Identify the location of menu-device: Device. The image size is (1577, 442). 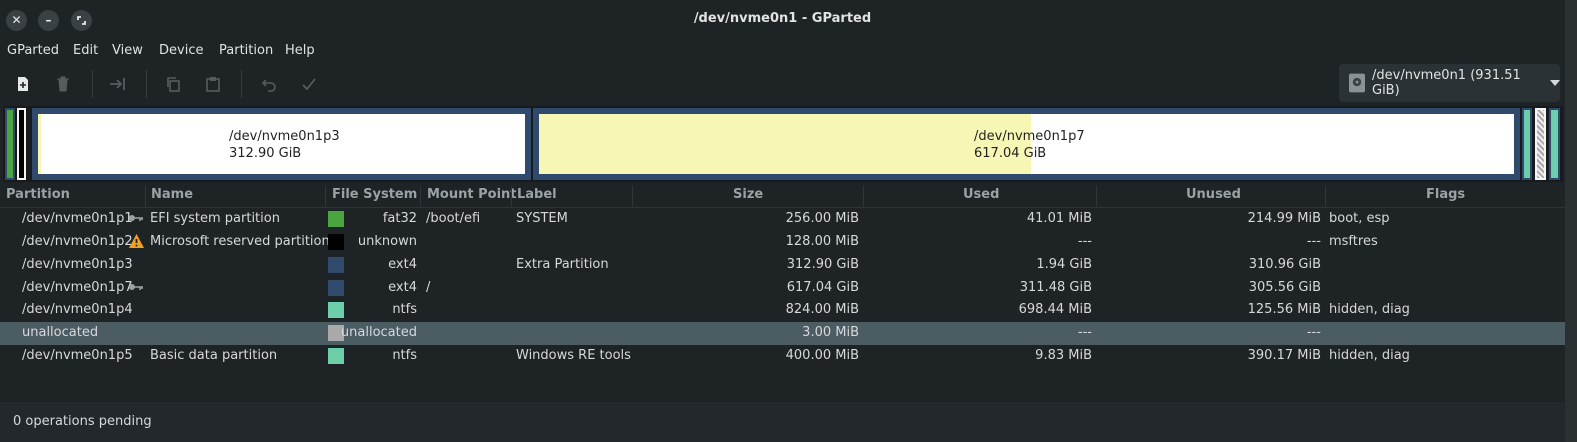
(181, 50).